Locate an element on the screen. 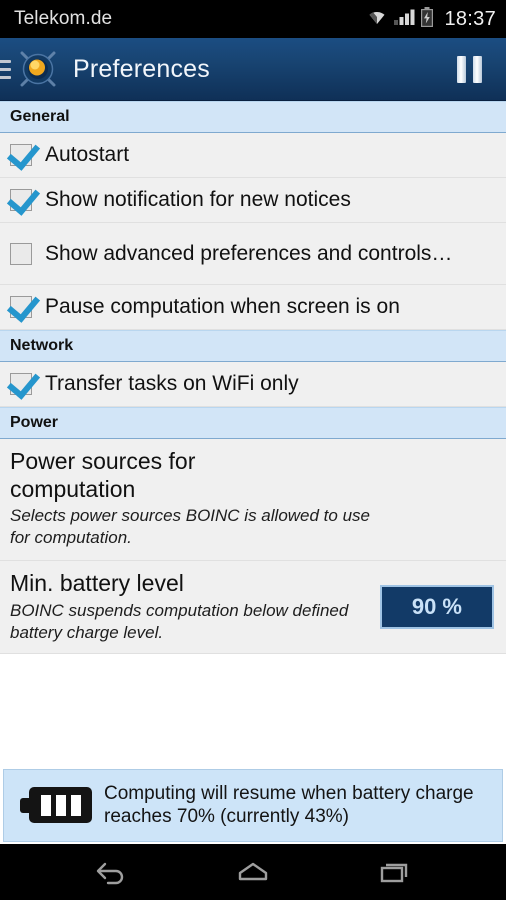 Image resolution: width=506 pixels, height=900 pixels. list-bottom-spacer is located at coordinates (253, 676).